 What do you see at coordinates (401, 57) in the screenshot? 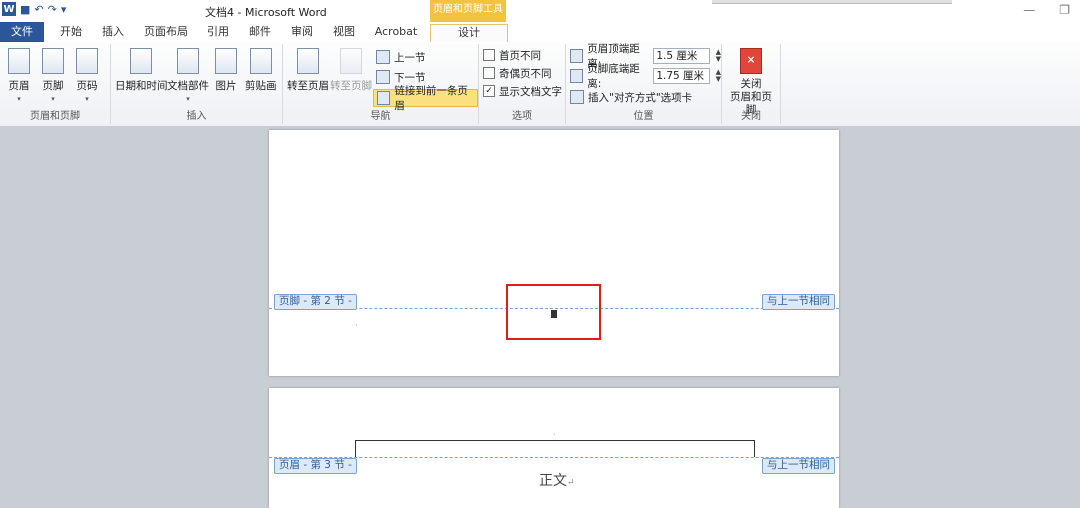
I see `previous-section-button: 上一节` at bounding box center [401, 57].